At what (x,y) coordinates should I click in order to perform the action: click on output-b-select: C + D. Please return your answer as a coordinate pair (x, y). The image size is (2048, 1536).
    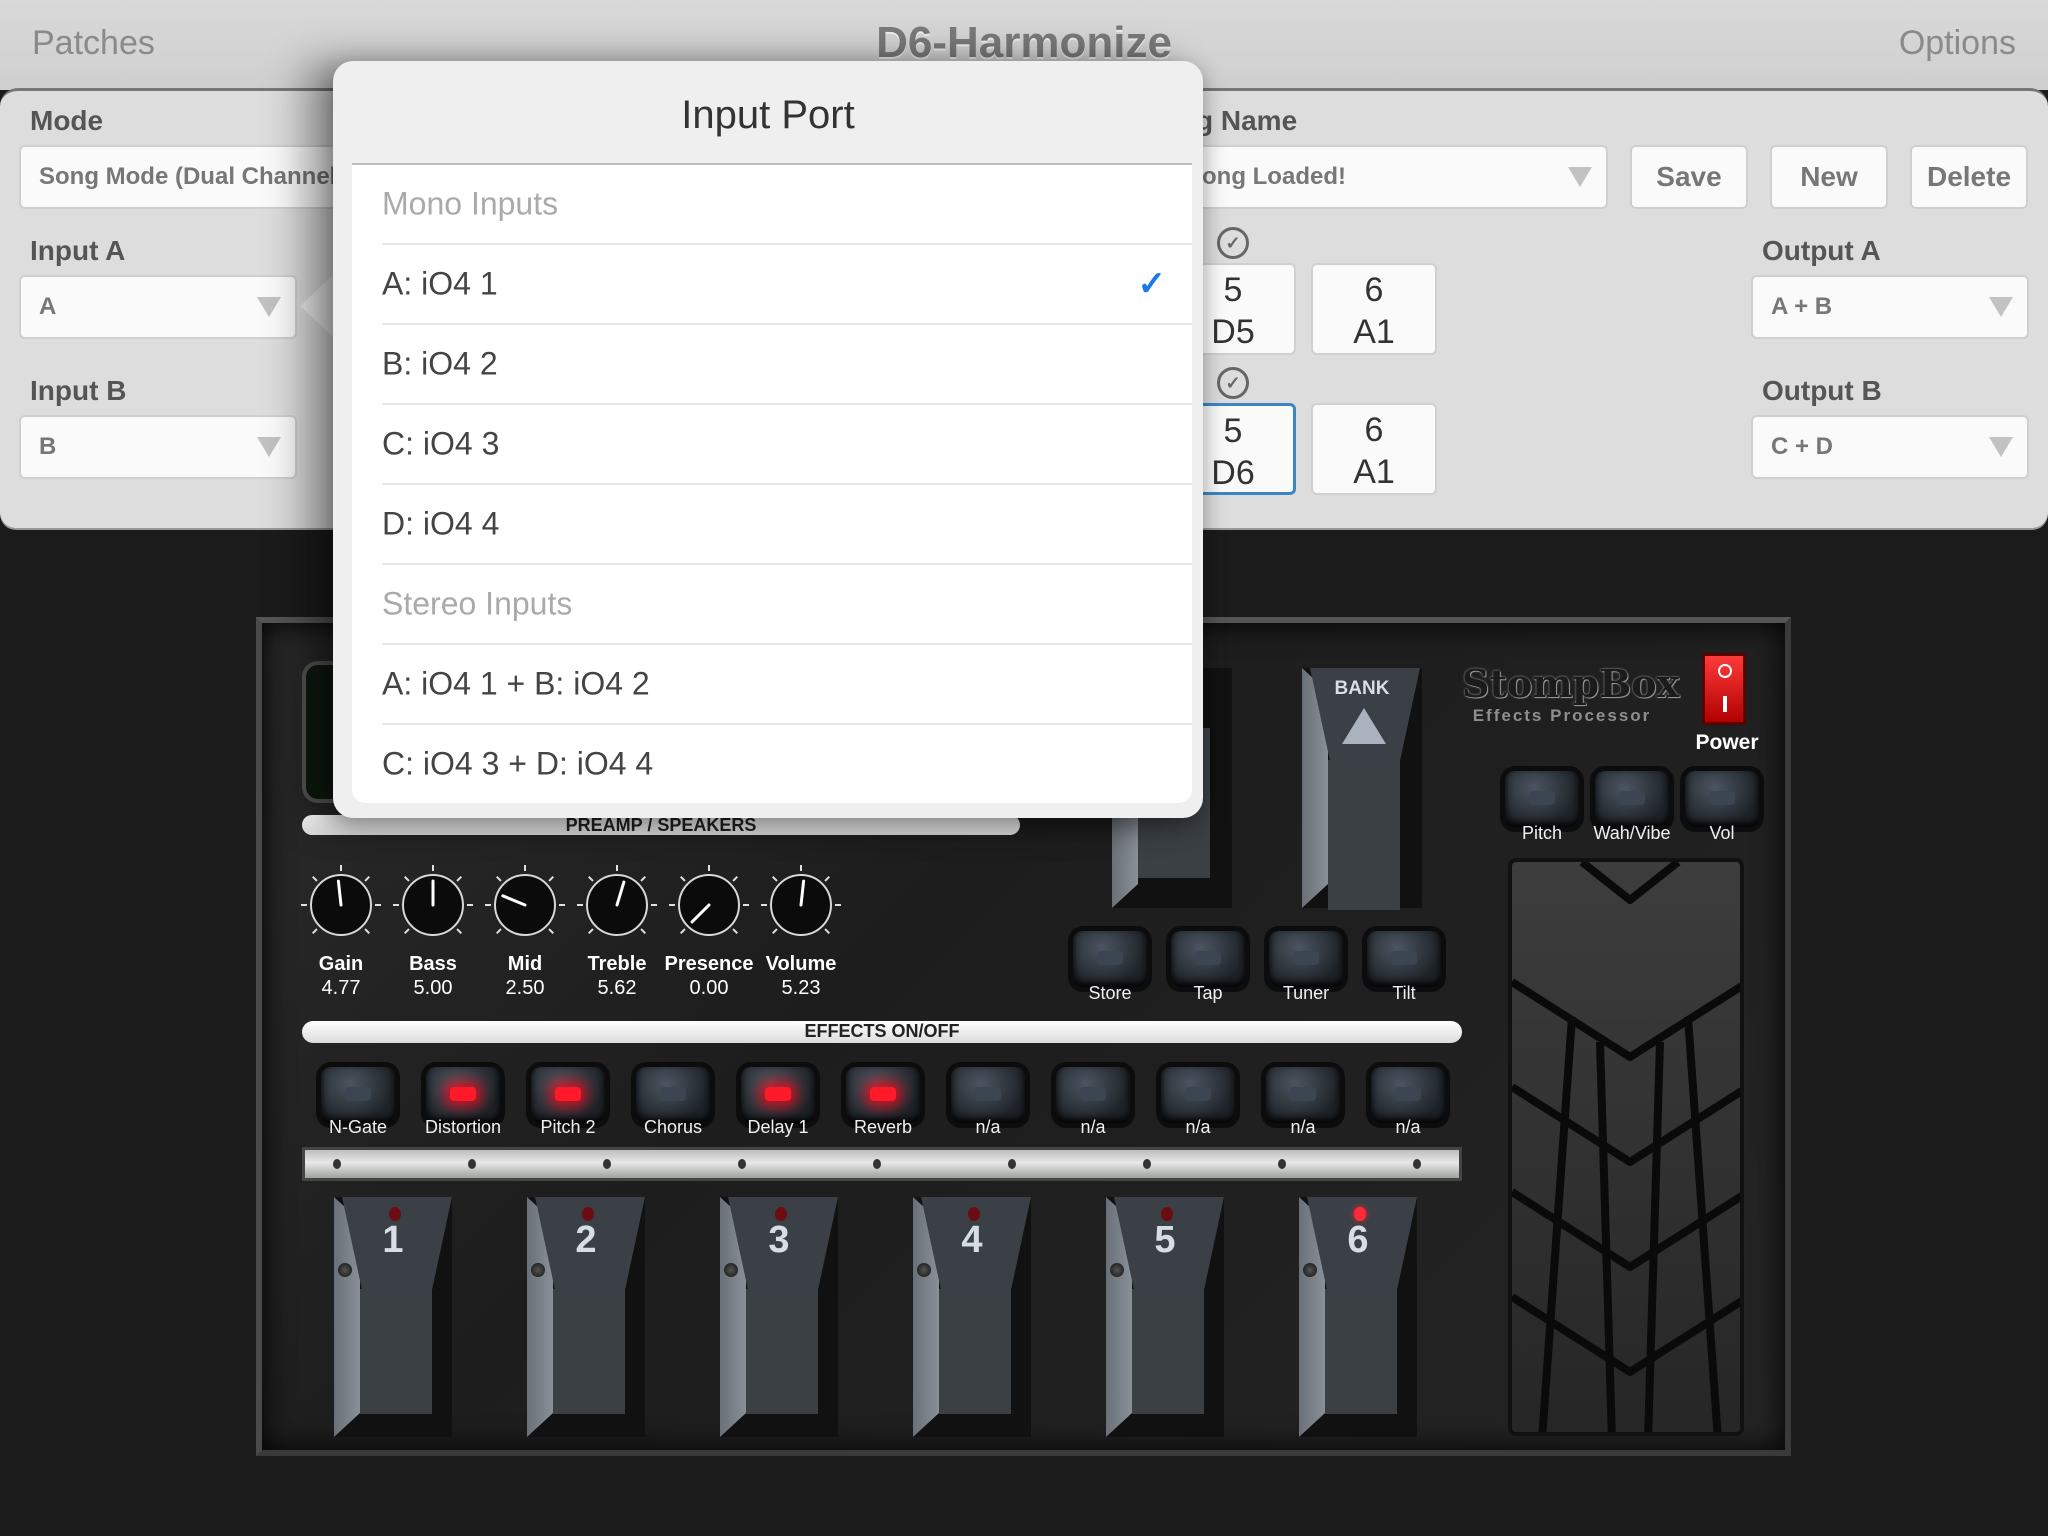
    Looking at the image, I should click on (1890, 447).